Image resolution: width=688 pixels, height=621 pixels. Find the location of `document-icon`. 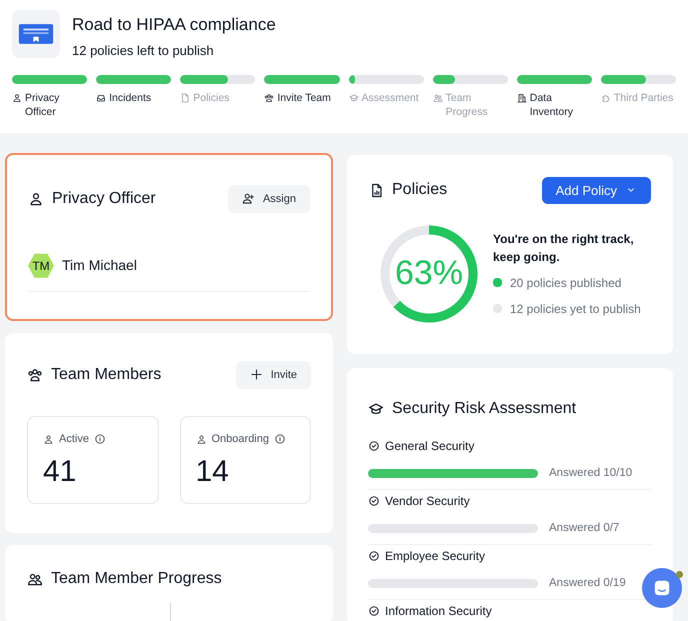

document-icon is located at coordinates (185, 97).